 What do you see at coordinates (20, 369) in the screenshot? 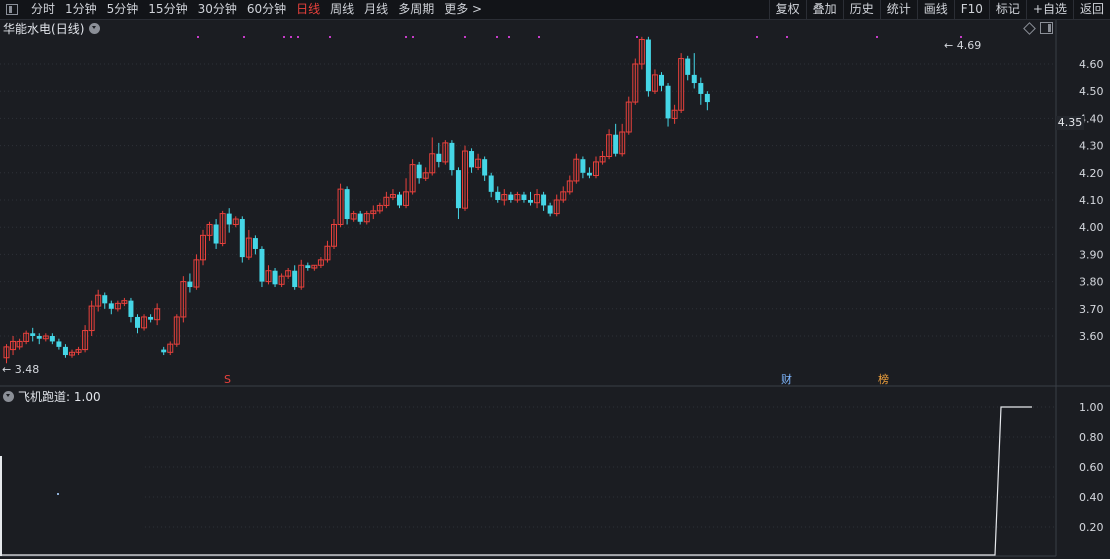
I see `low-price-label: ← 3.48` at bounding box center [20, 369].